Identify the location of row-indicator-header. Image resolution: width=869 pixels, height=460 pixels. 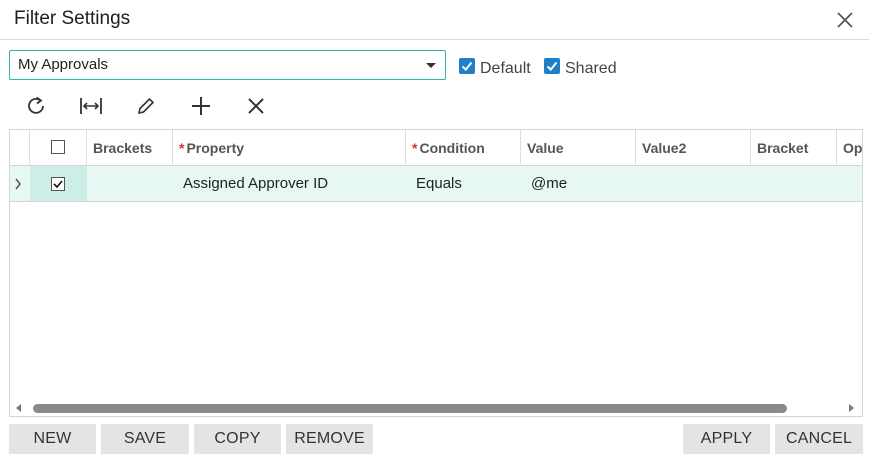
(20, 148).